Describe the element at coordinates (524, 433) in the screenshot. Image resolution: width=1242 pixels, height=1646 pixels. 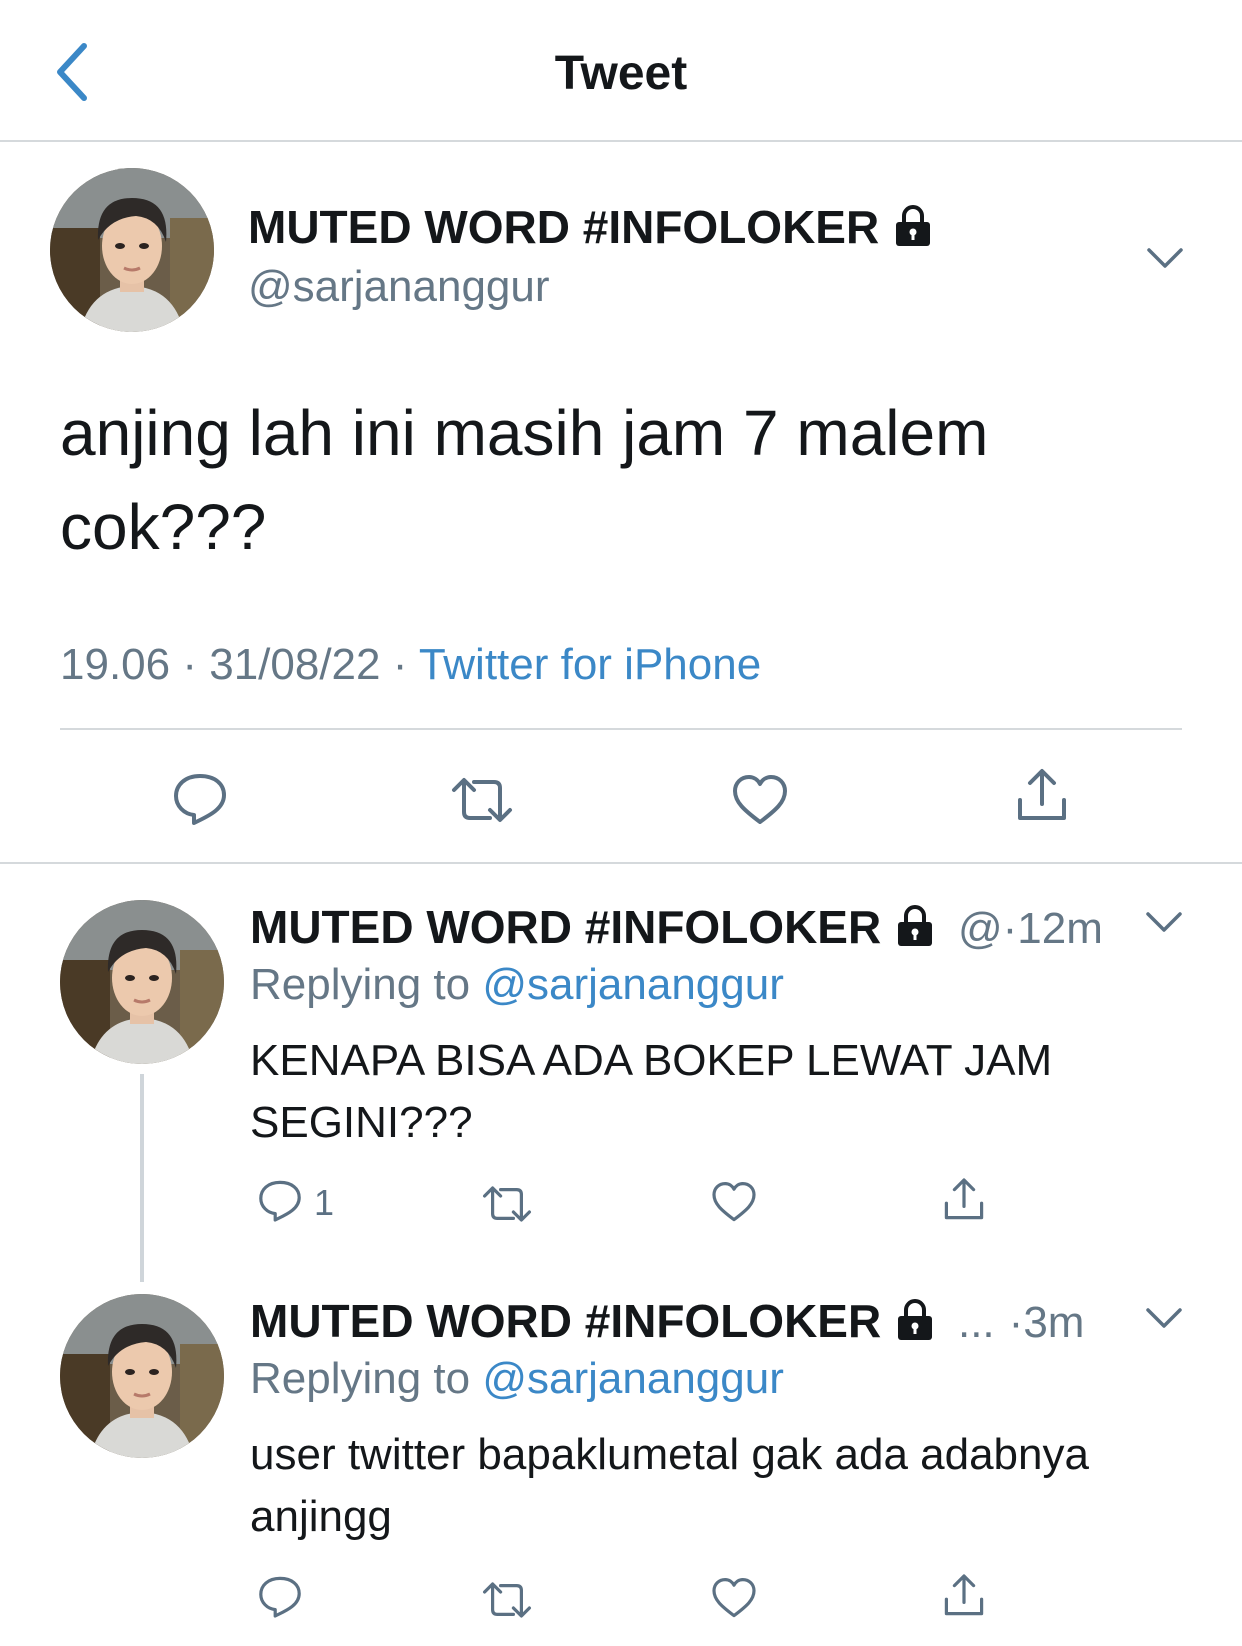
I see `tweet-text-line: anjing lah ini masih jam 7 malem` at that location.